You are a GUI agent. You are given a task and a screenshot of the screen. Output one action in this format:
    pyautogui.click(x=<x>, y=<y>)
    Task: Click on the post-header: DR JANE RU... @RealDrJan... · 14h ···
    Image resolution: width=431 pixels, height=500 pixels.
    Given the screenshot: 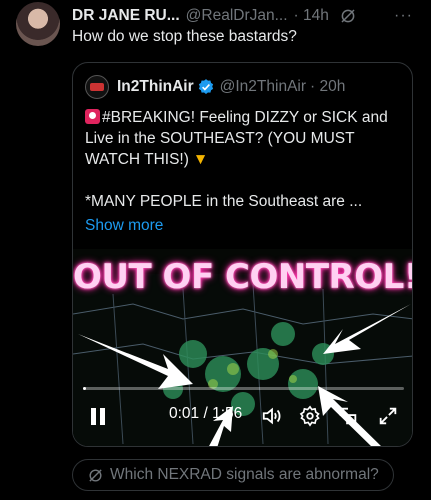 What is the action you would take?
    pyautogui.click(x=251, y=16)
    